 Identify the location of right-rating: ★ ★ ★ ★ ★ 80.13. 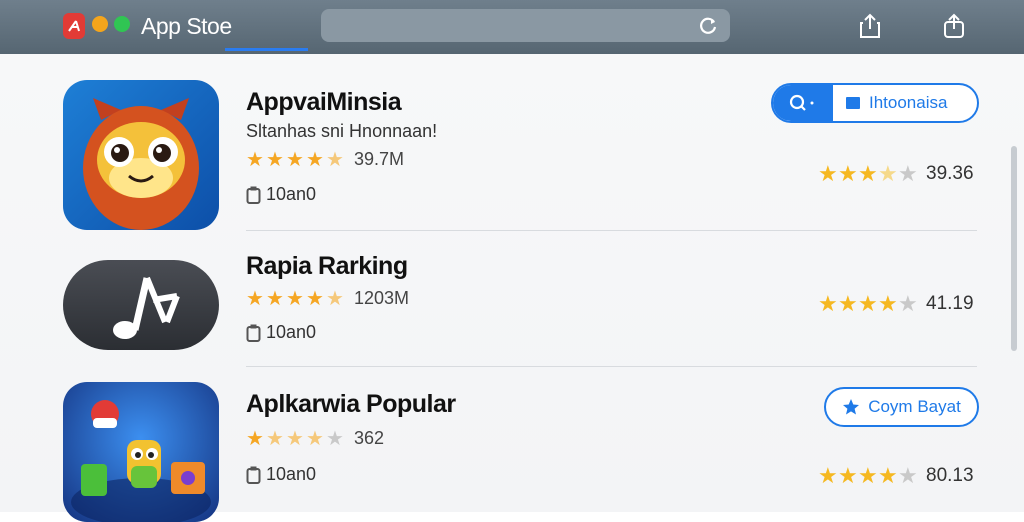
(896, 476).